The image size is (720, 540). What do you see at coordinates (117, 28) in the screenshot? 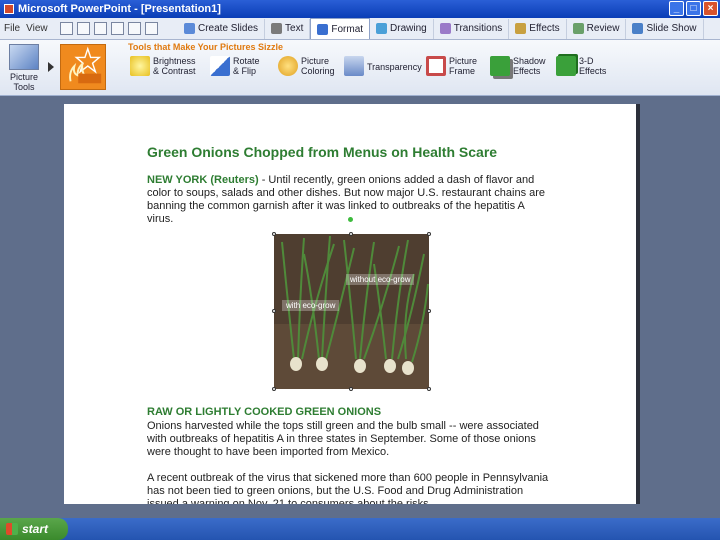
I see `print-icon` at bounding box center [117, 28].